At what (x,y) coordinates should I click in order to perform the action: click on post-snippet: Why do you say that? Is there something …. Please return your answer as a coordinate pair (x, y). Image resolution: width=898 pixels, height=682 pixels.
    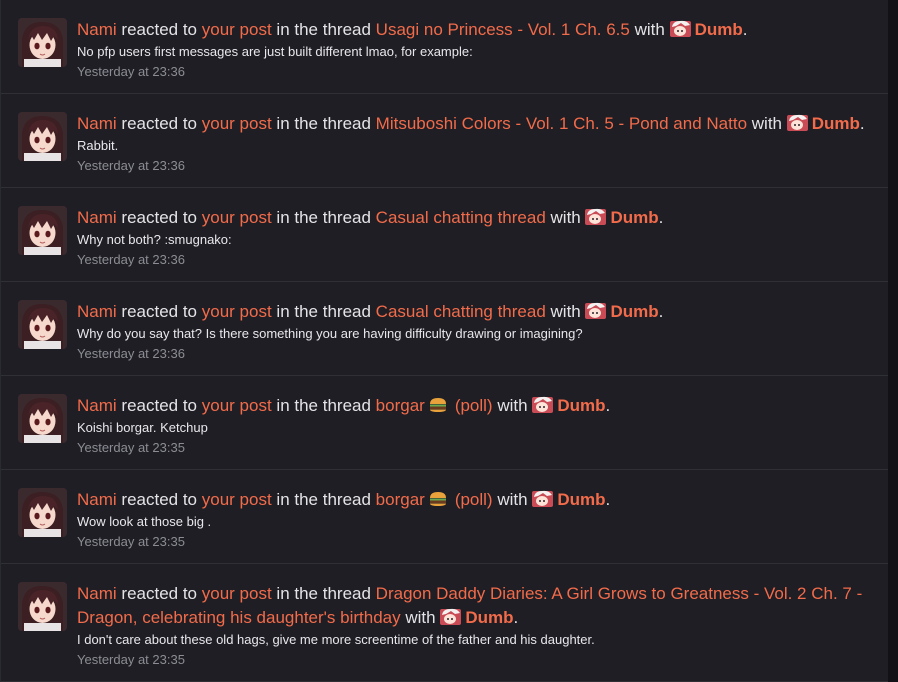
    Looking at the image, I should click on (330, 333).